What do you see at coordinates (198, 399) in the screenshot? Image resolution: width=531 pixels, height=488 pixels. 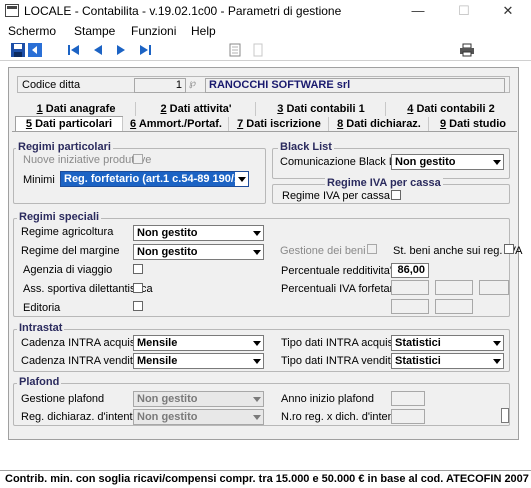 I see `gestione-plafond-select: Non gestito` at bounding box center [198, 399].